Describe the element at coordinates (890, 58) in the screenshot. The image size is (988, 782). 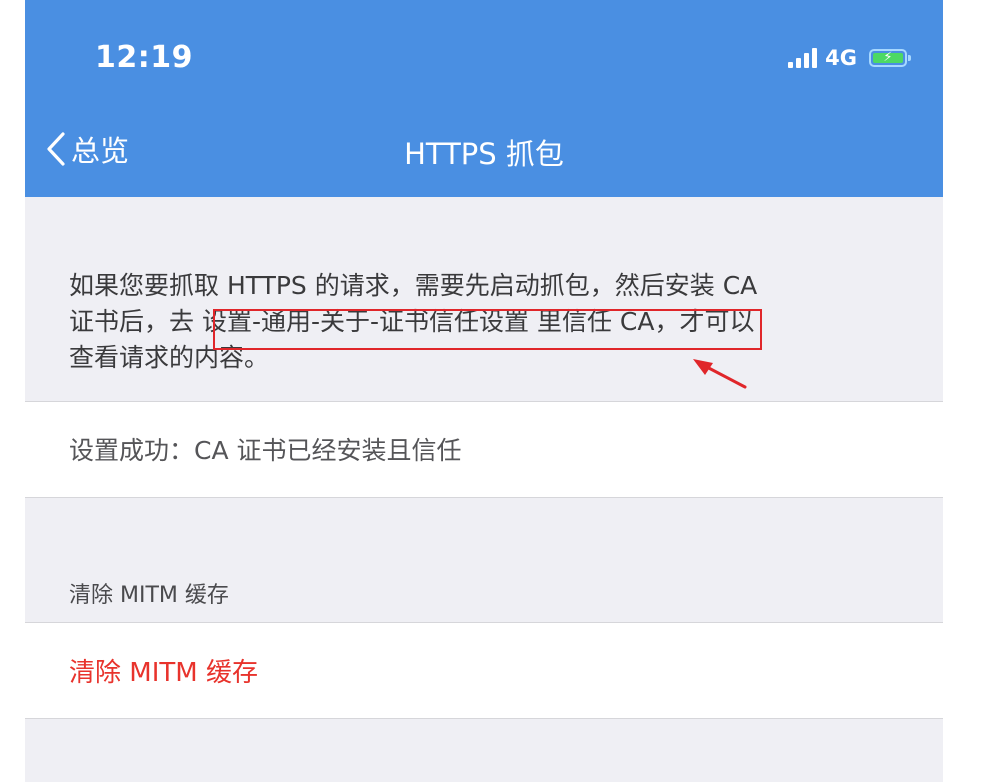
I see `battery-icon: ⚡` at that location.